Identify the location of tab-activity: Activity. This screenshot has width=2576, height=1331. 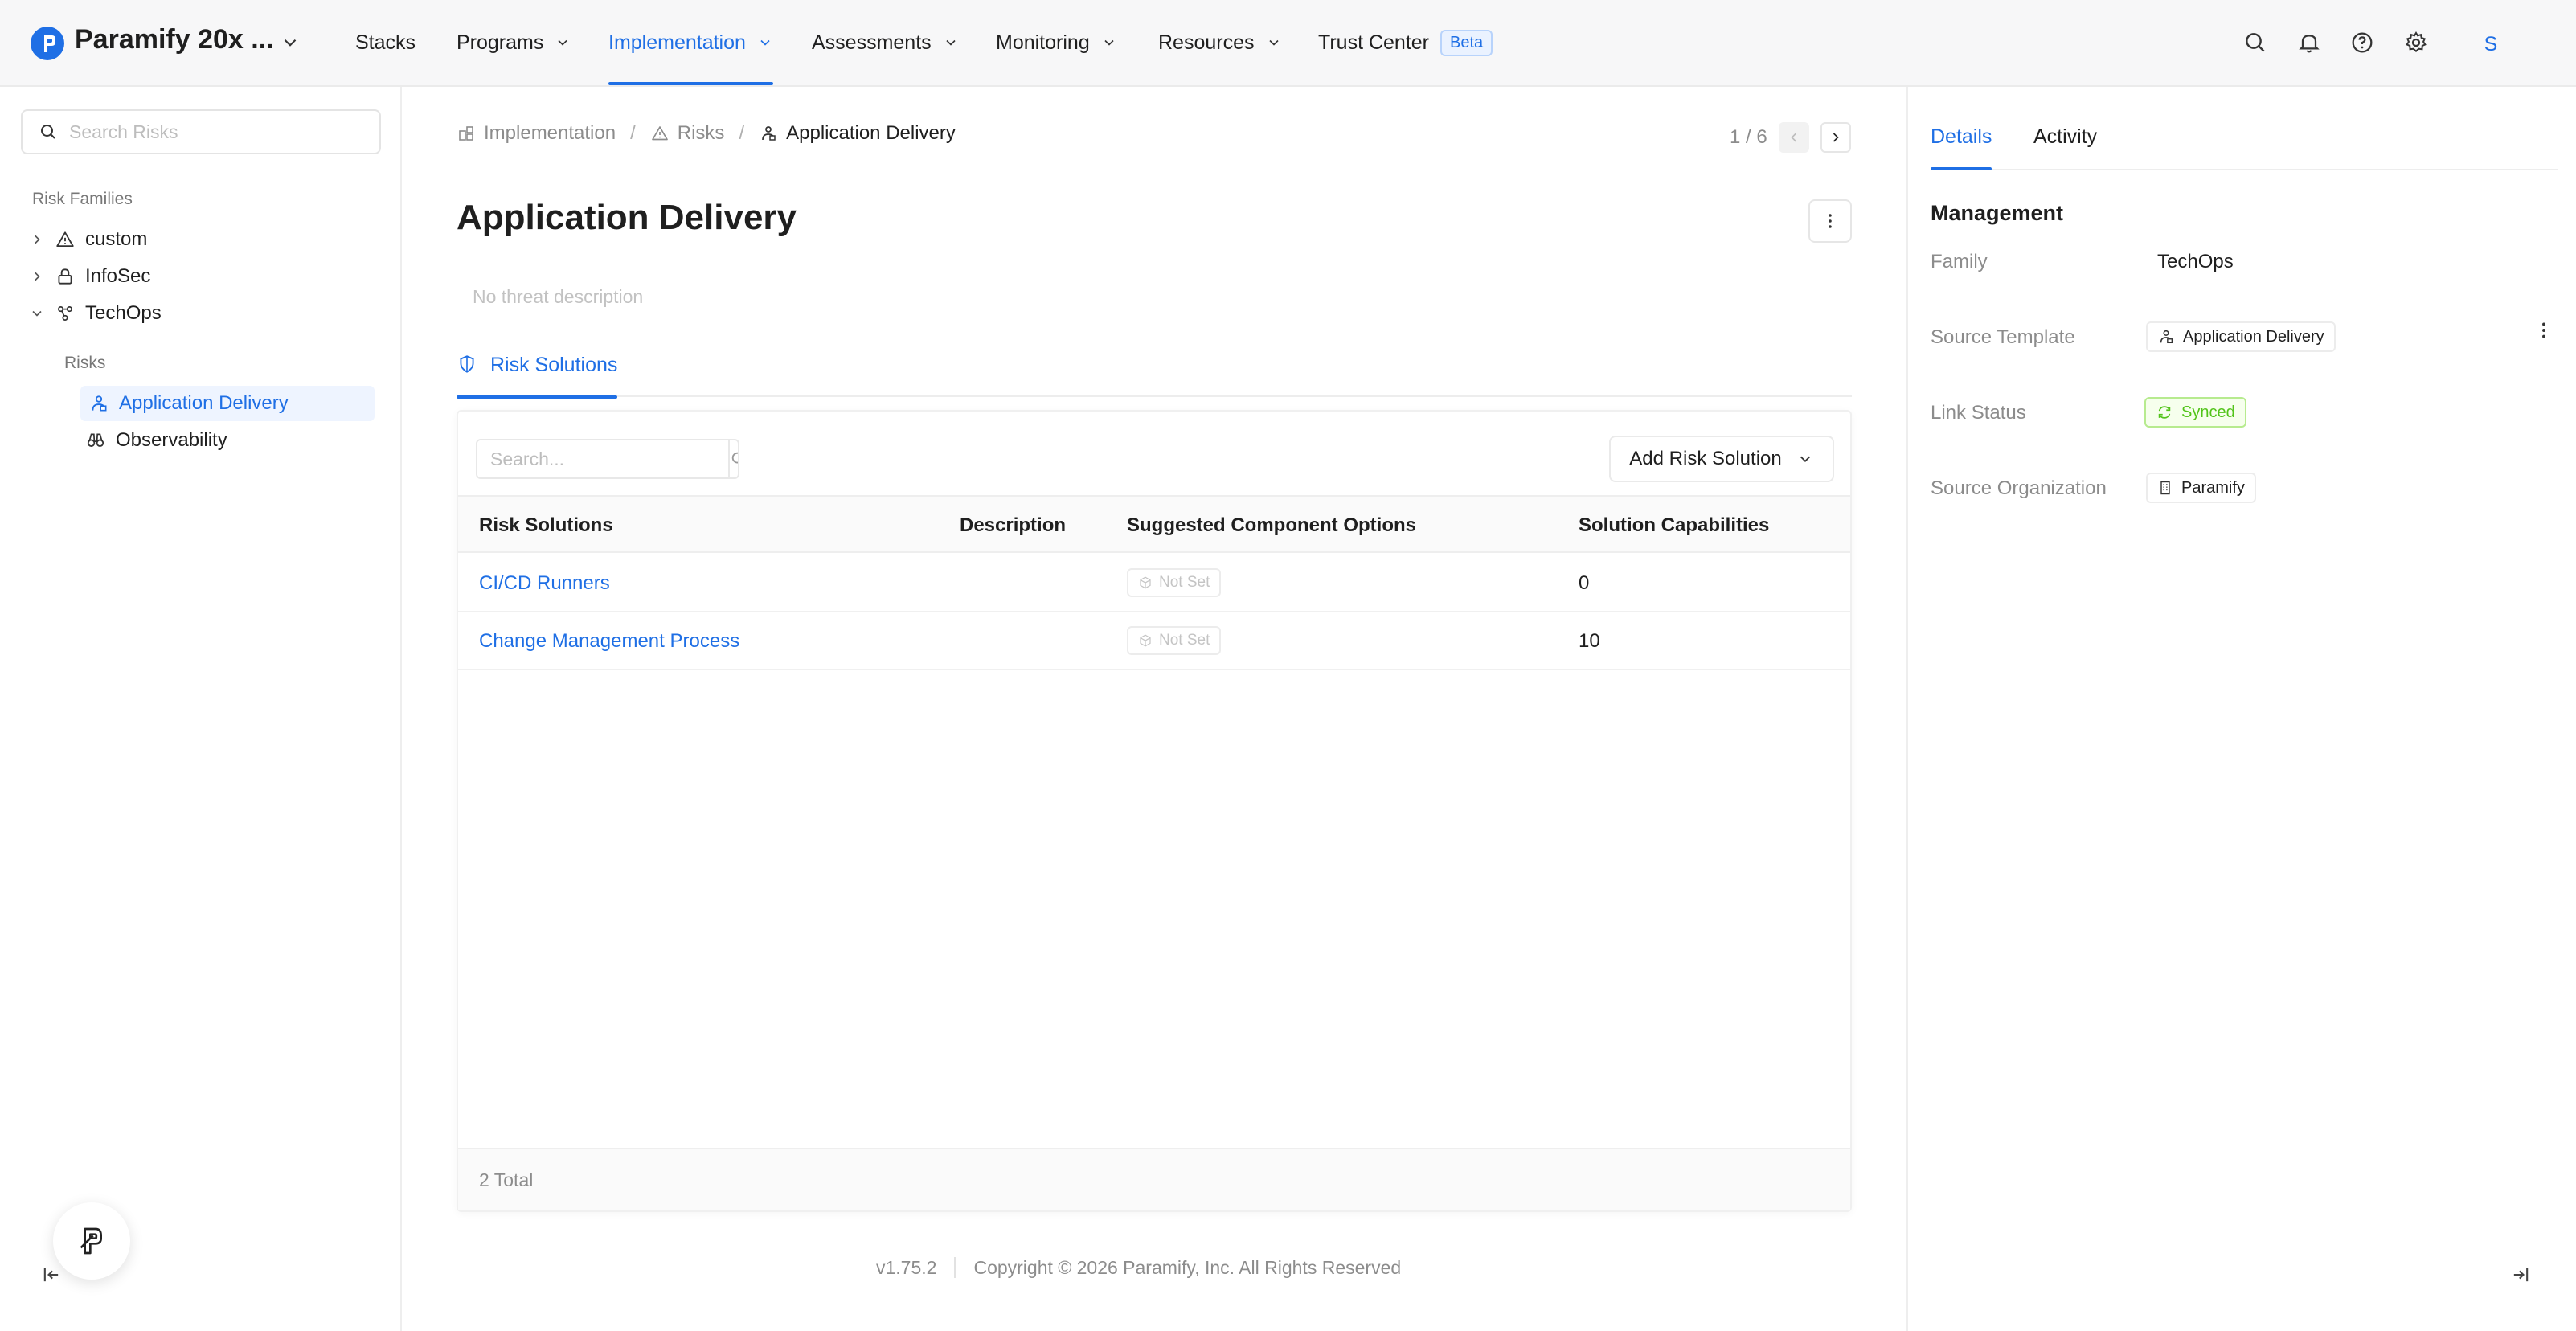
(2065, 137).